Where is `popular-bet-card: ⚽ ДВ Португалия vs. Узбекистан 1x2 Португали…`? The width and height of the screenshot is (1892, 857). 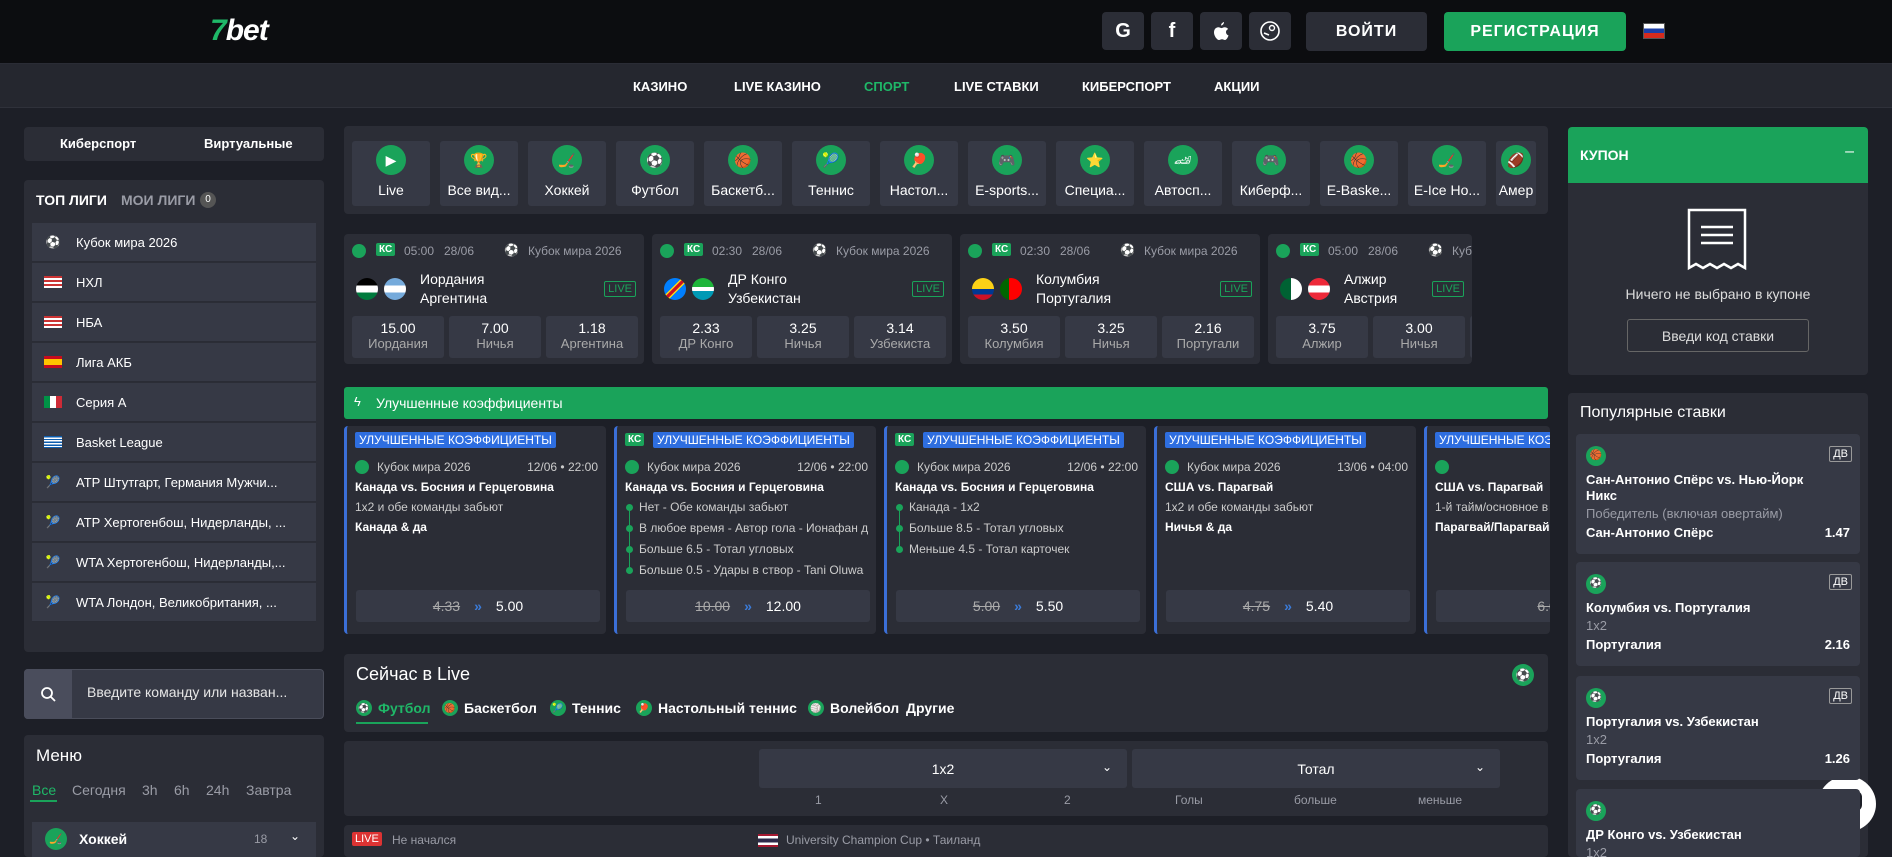
popular-bet-card: ⚽ ДВ Португалия vs. Узбекистан 1x2 Португали… is located at coordinates (1718, 728).